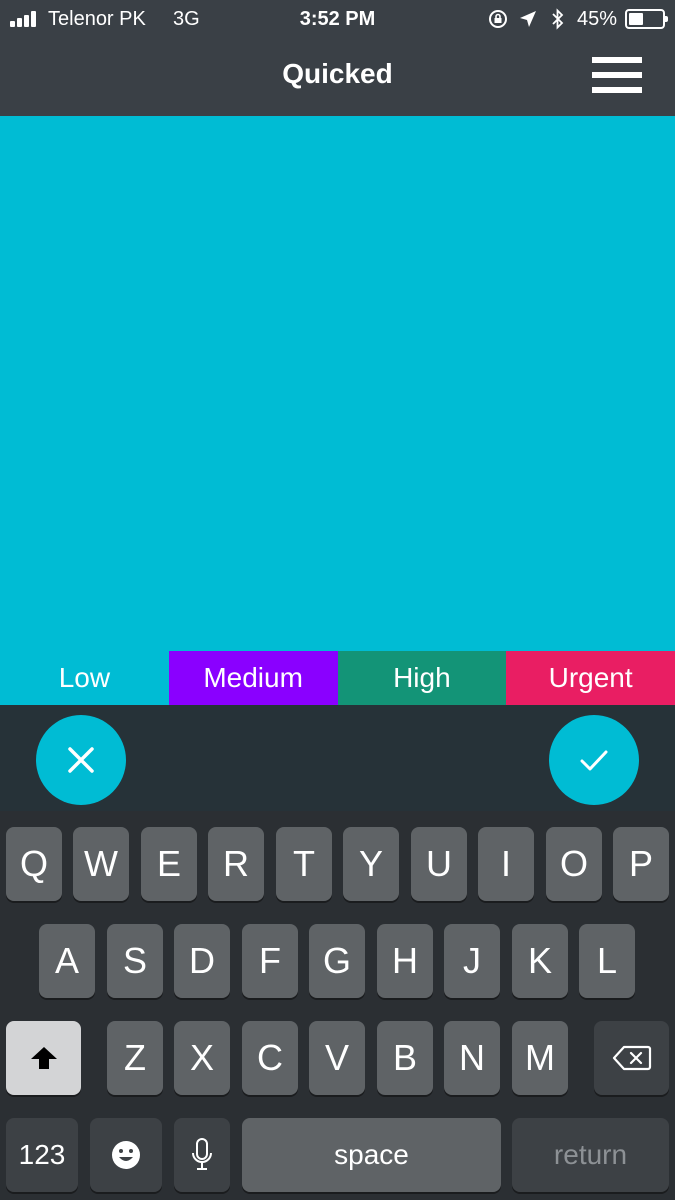 This screenshot has height=1200, width=675. I want to click on microphone-key, so click(202, 1155).